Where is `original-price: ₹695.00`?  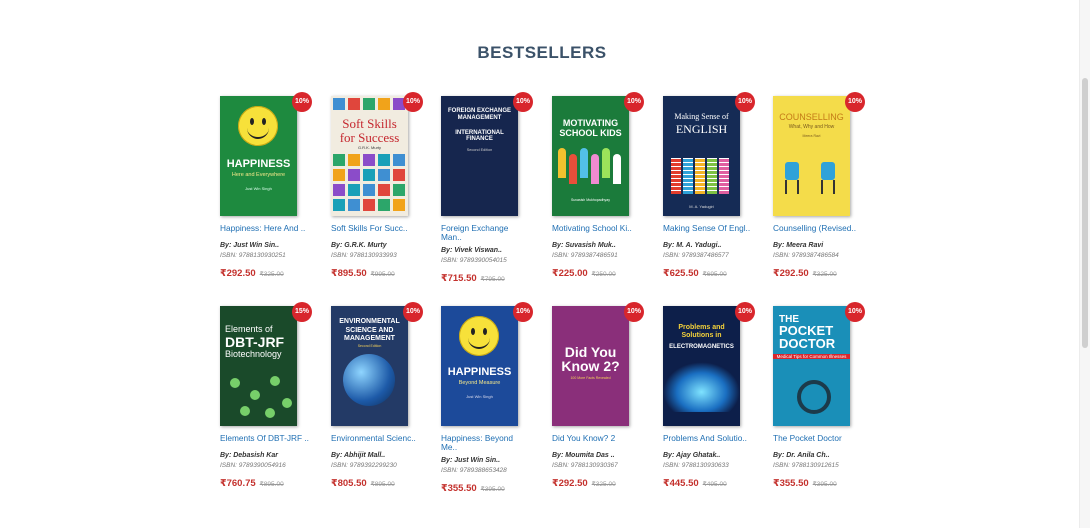
original-price: ₹695.00 is located at coordinates (714, 274).